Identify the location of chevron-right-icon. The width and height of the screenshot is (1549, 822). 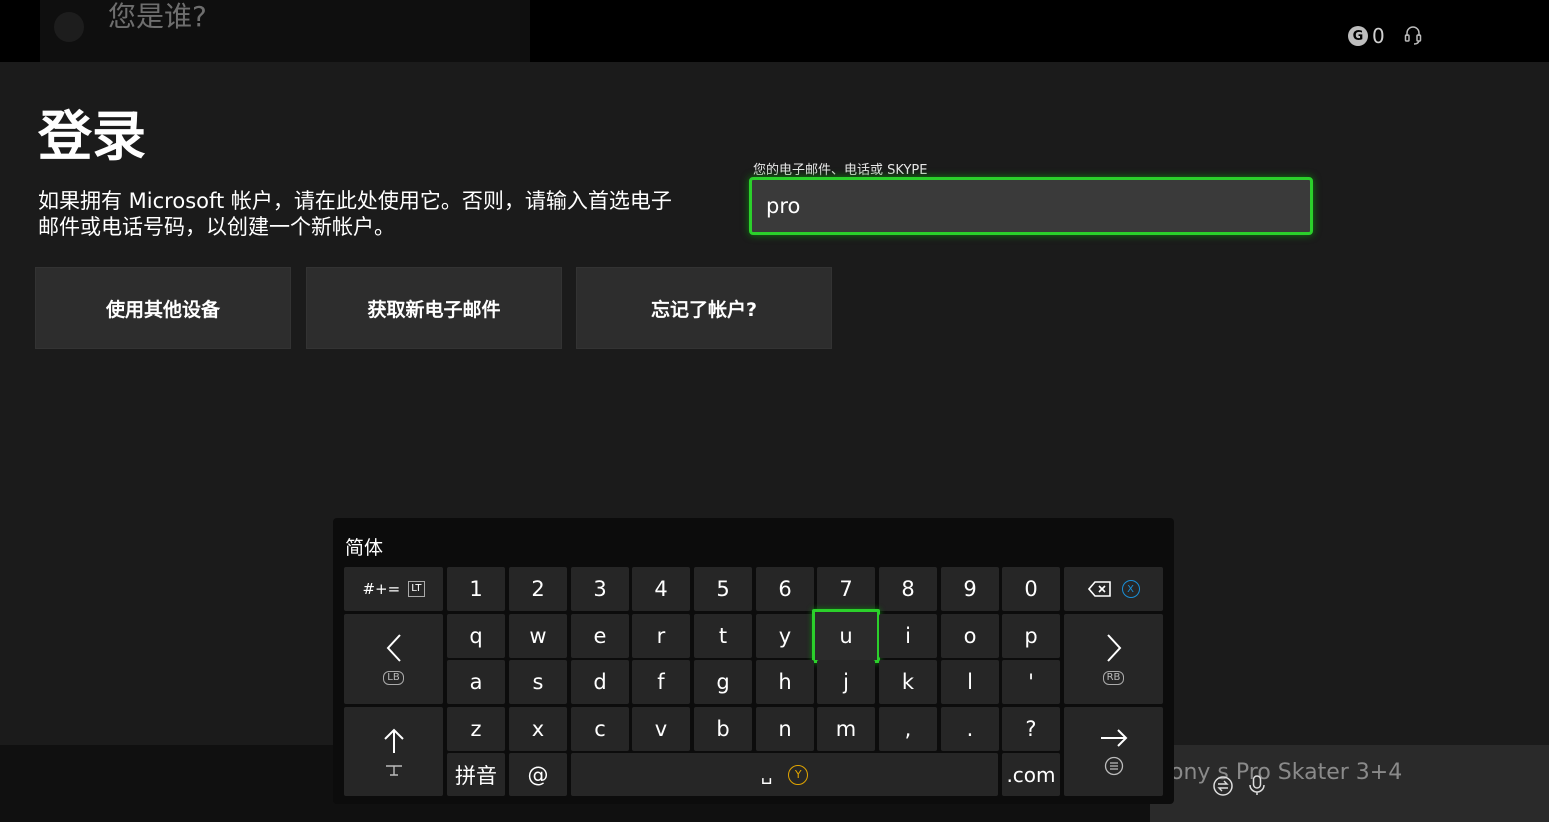
(1113, 648).